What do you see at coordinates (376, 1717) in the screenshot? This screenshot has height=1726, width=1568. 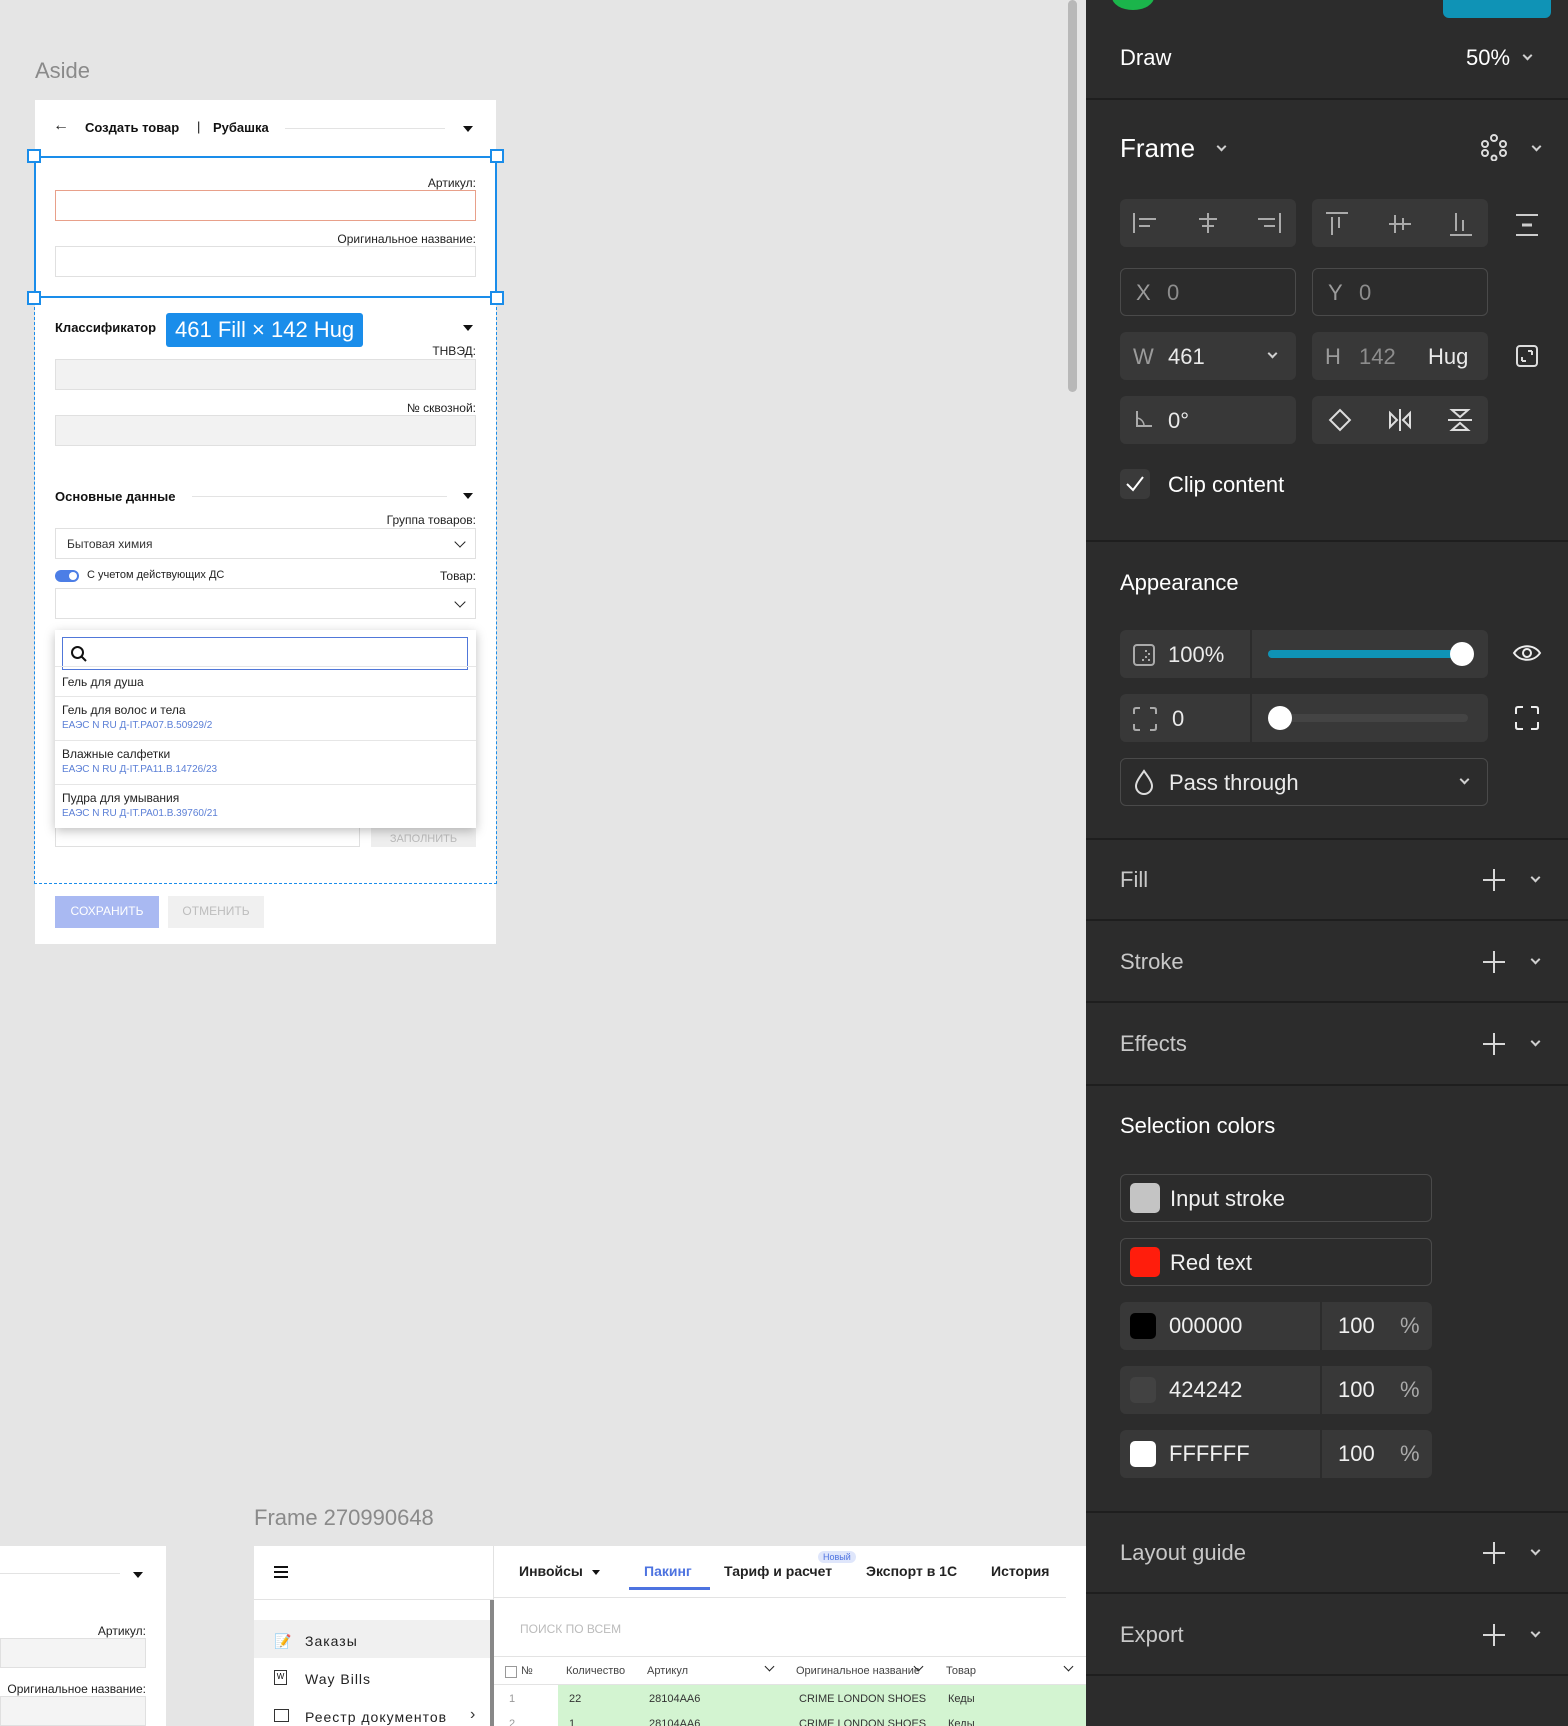 I see `sidebar-item-registry: Реестр документов` at bounding box center [376, 1717].